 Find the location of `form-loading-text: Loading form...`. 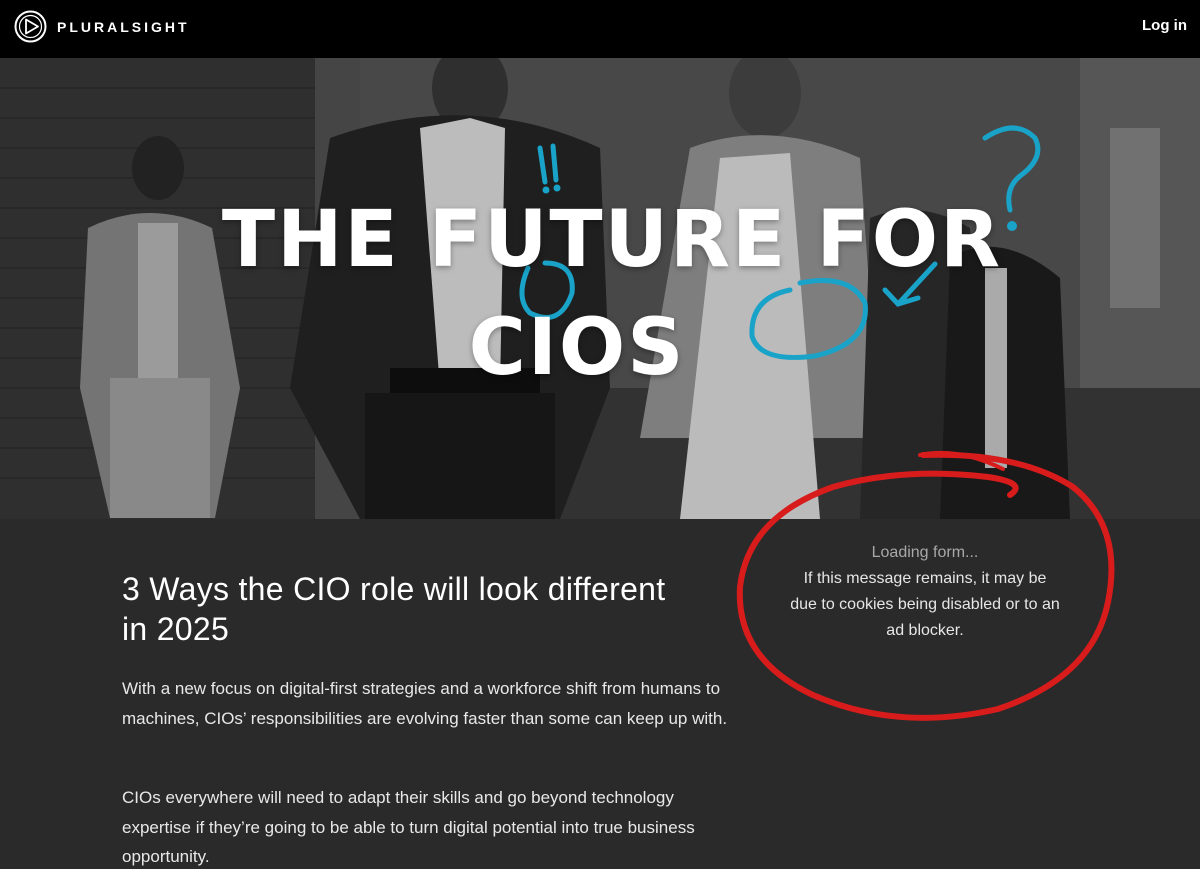

form-loading-text: Loading form... is located at coordinates (925, 552).